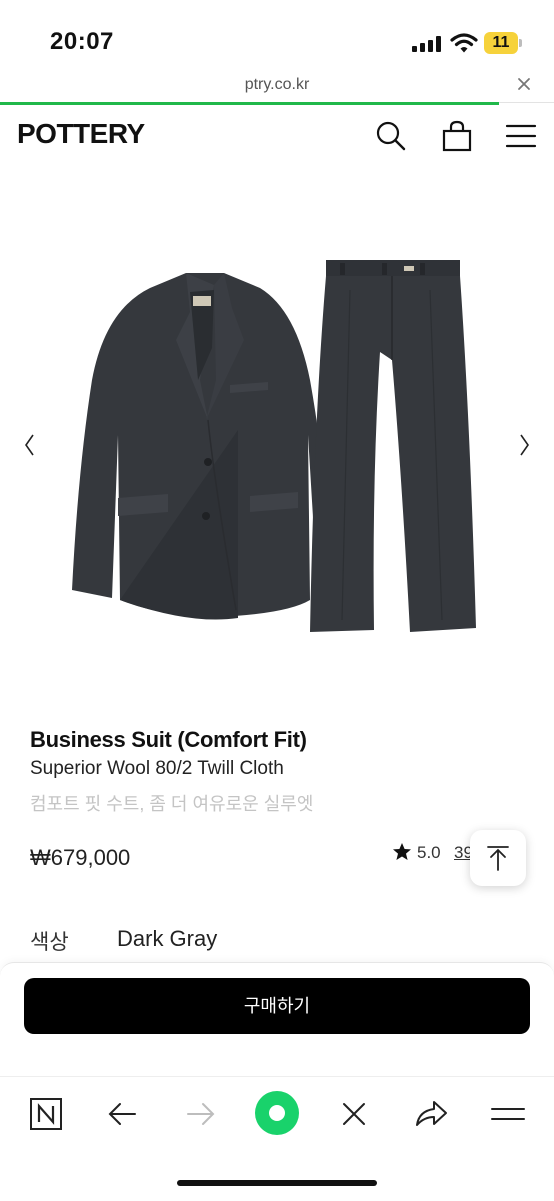  What do you see at coordinates (277, 1183) in the screenshot?
I see `home-indicator` at bounding box center [277, 1183].